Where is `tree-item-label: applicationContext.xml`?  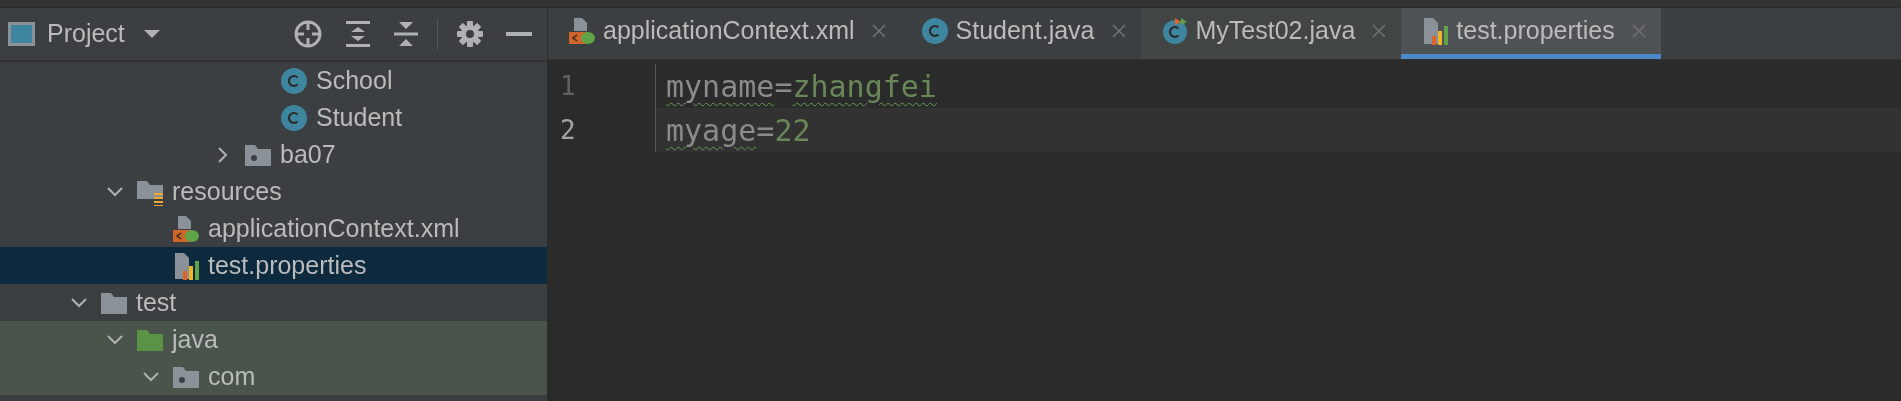 tree-item-label: applicationContext.xml is located at coordinates (334, 228).